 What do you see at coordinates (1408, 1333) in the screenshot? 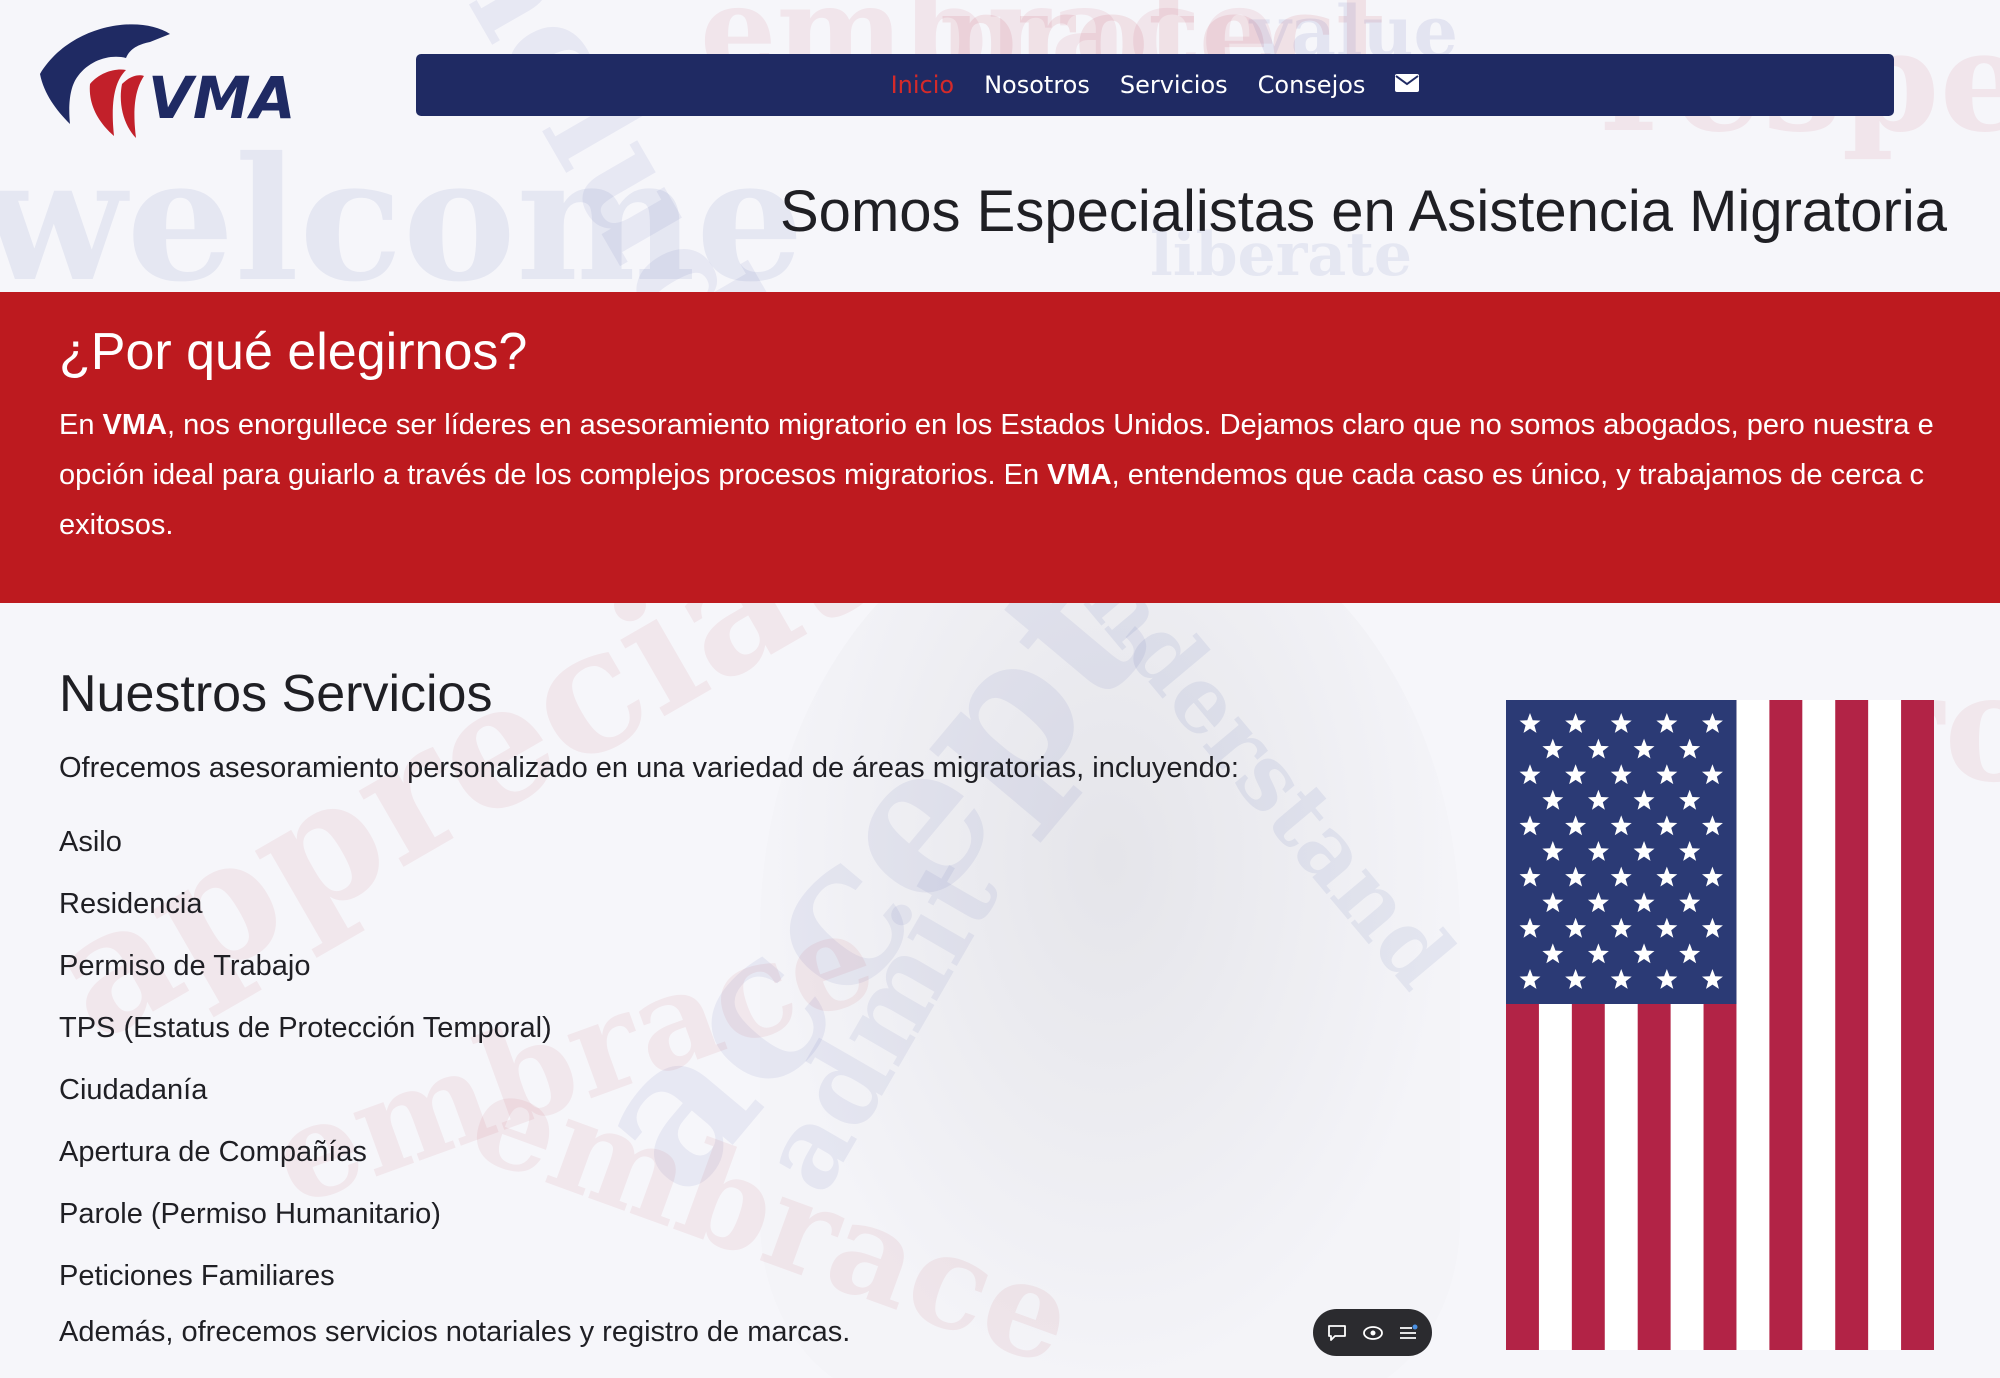
I see `list-icon` at bounding box center [1408, 1333].